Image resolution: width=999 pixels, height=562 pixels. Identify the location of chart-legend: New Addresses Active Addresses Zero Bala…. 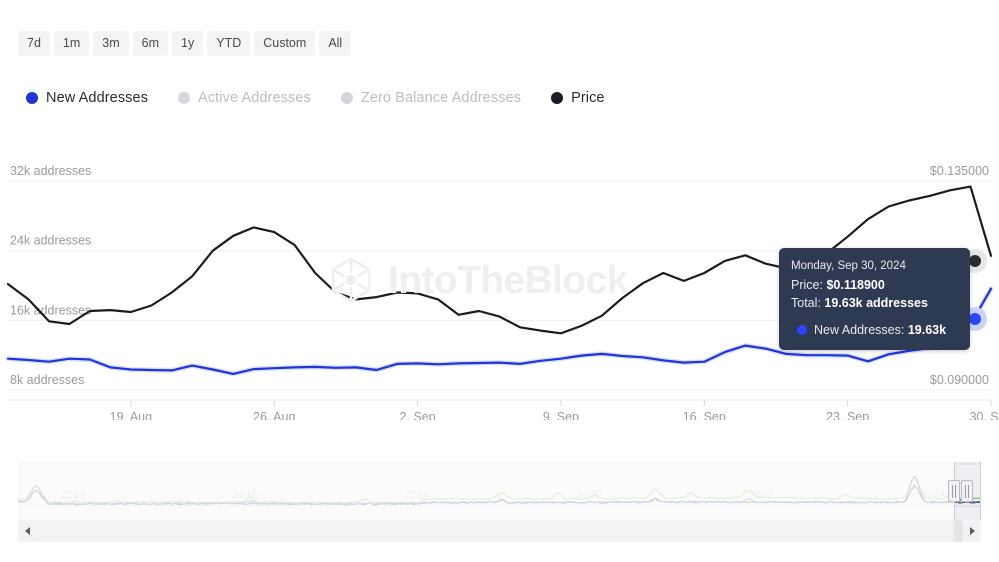
(315, 98).